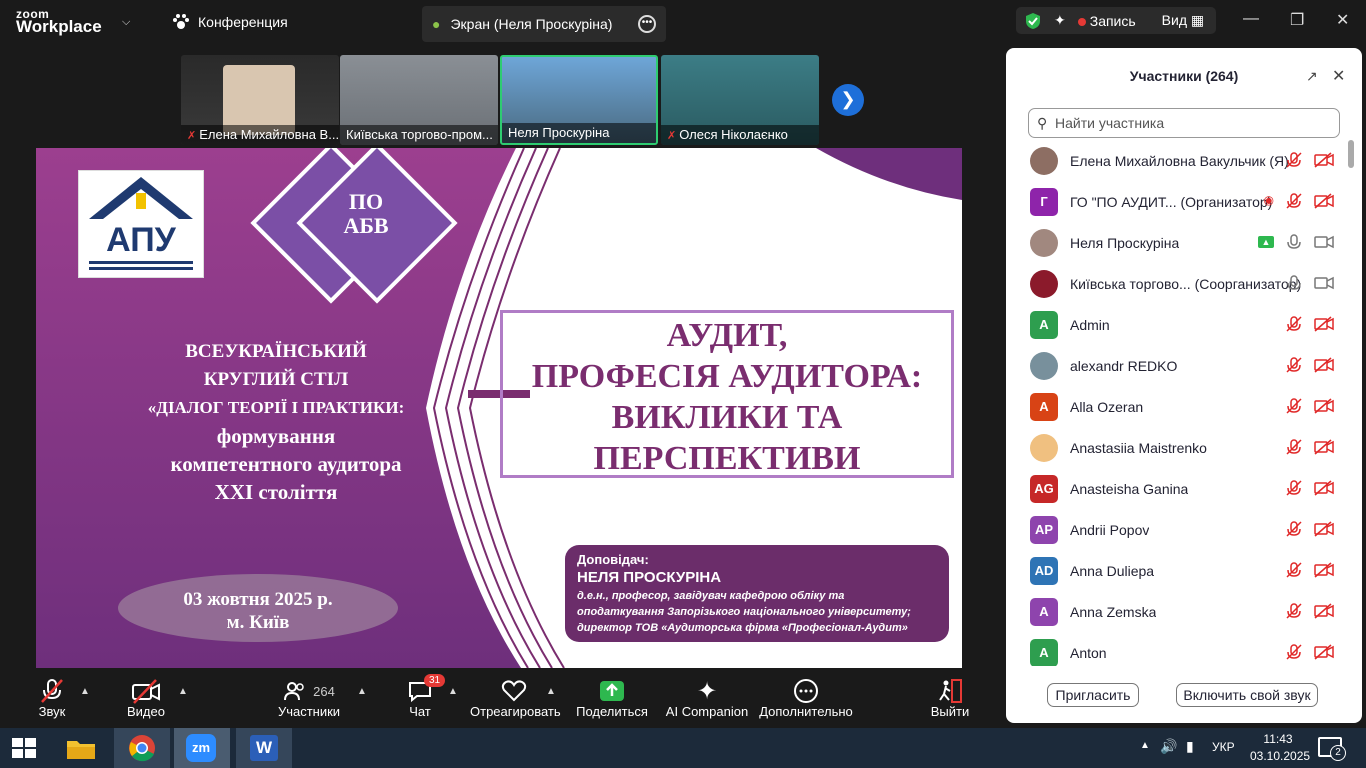 The image size is (1366, 768). I want to click on heart-icon, so click(514, 691).